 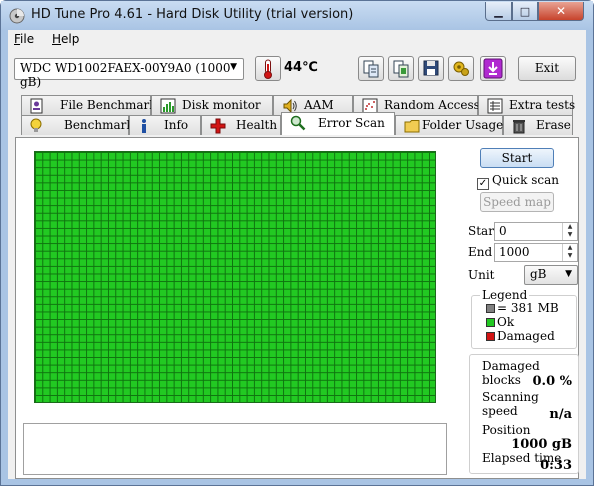 I want to click on tab-disk-monitor: Disk monitor, so click(x=212, y=105).